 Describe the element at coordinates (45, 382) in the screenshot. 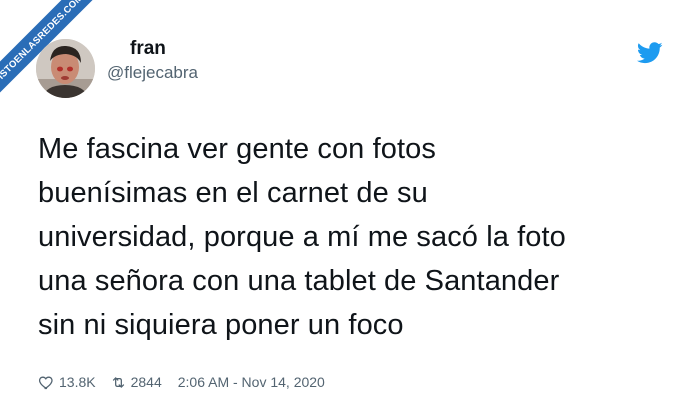

I see `heart-icon` at that location.